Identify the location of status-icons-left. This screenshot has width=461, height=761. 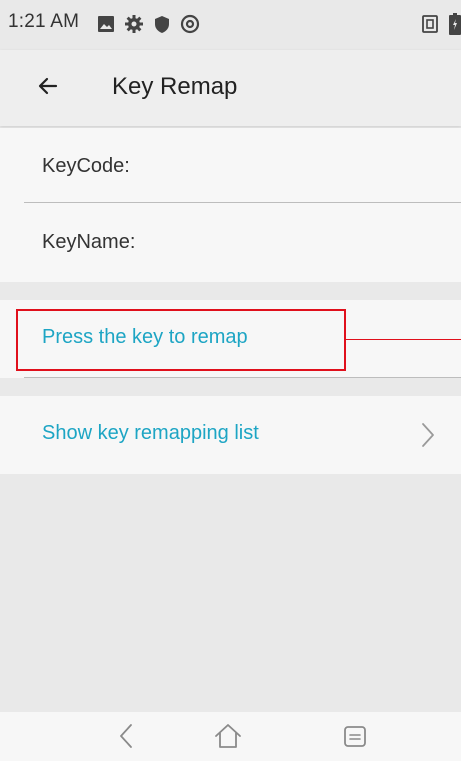
(148, 26).